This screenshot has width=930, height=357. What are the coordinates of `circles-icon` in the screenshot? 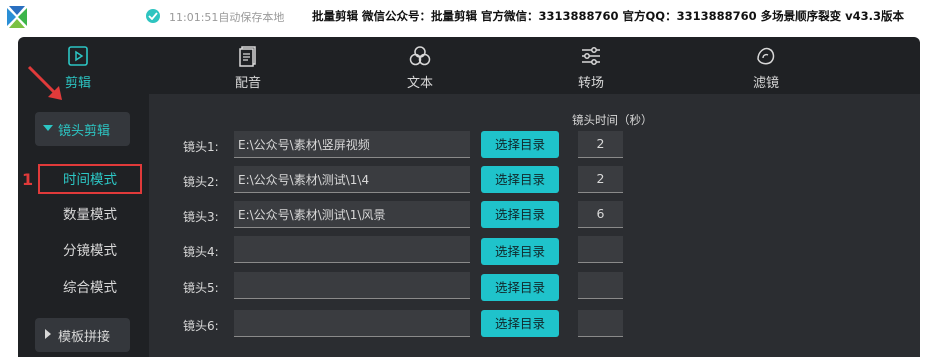 It's located at (420, 56).